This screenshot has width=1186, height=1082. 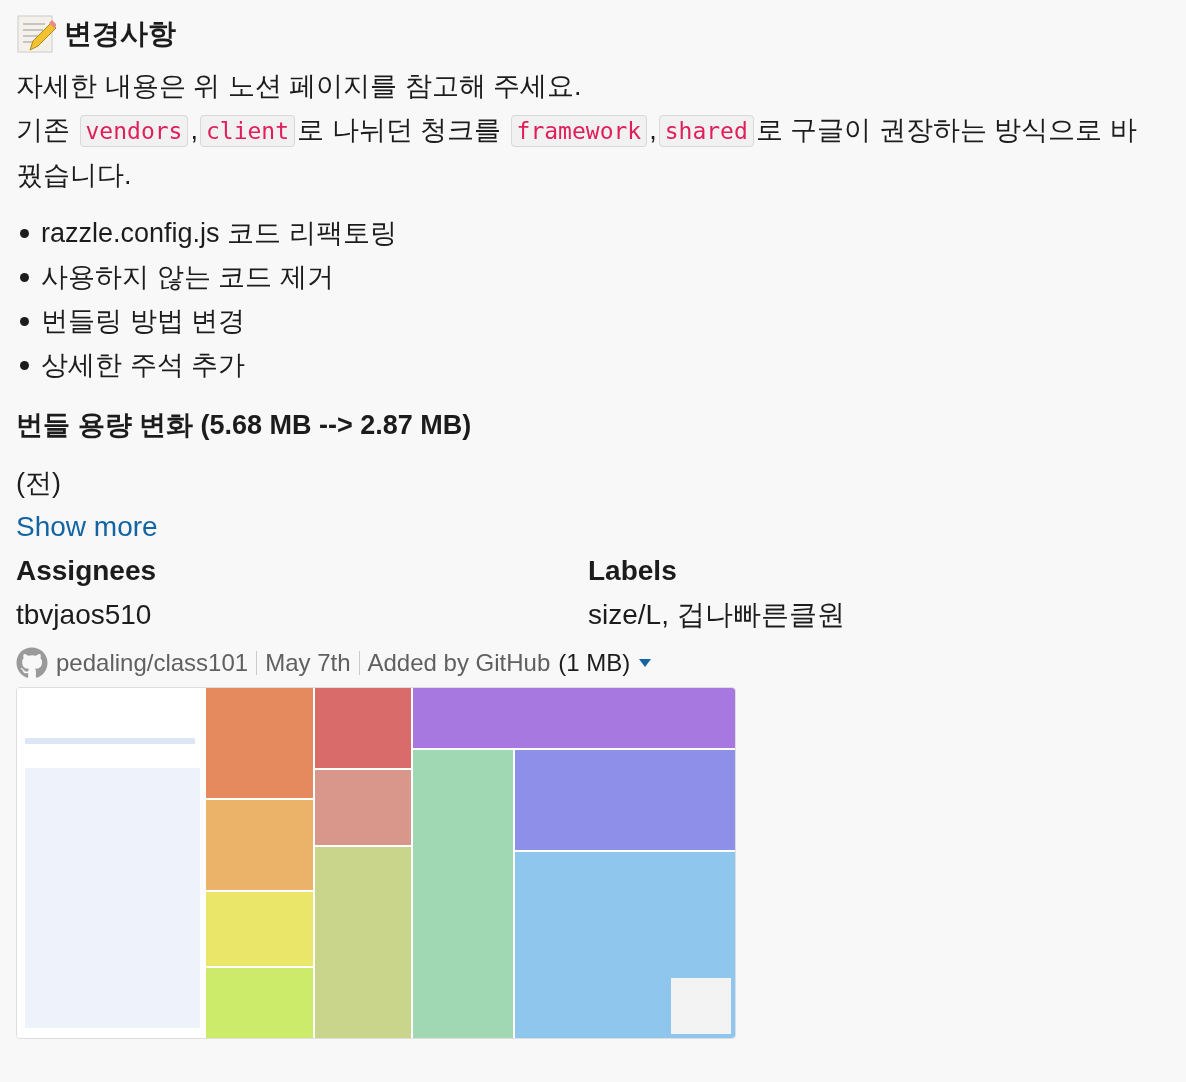 What do you see at coordinates (187, 277) in the screenshot?
I see `list-item: 사용하지 않는 코드 제거` at bounding box center [187, 277].